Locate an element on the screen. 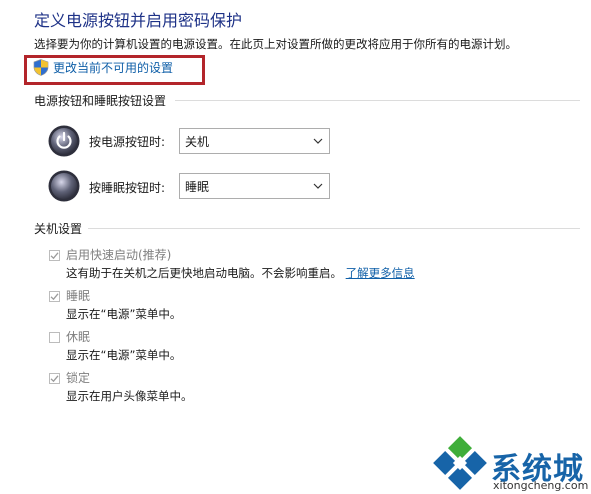  power-button-action-value: 关机 is located at coordinates (197, 141).